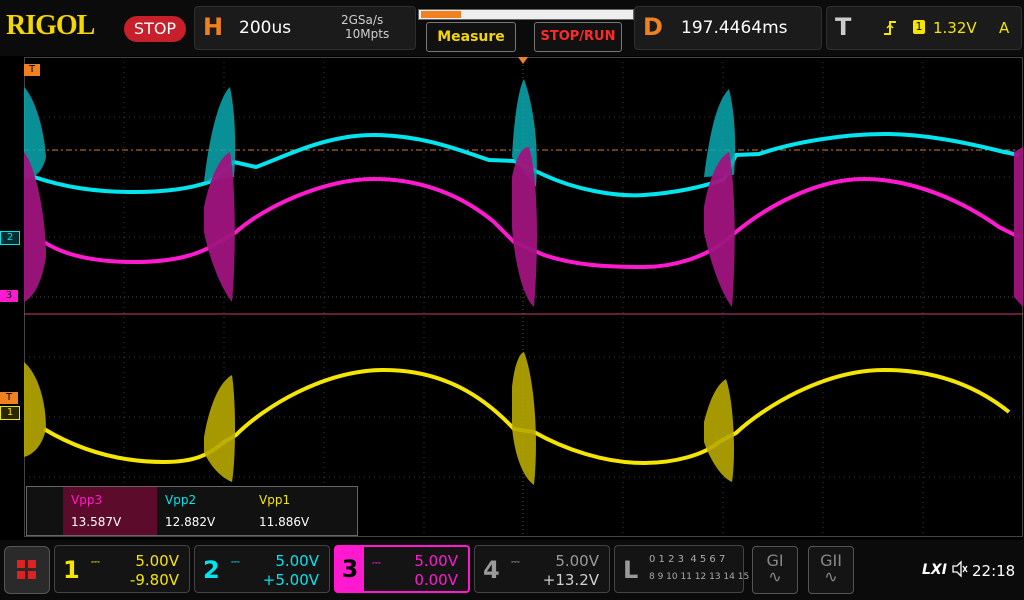 The width and height of the screenshot is (1024, 600). Describe the element at coordinates (262, 569) in the screenshot. I see `channel-2-panel: 2 ⎓ 5.00V +5.00V` at that location.